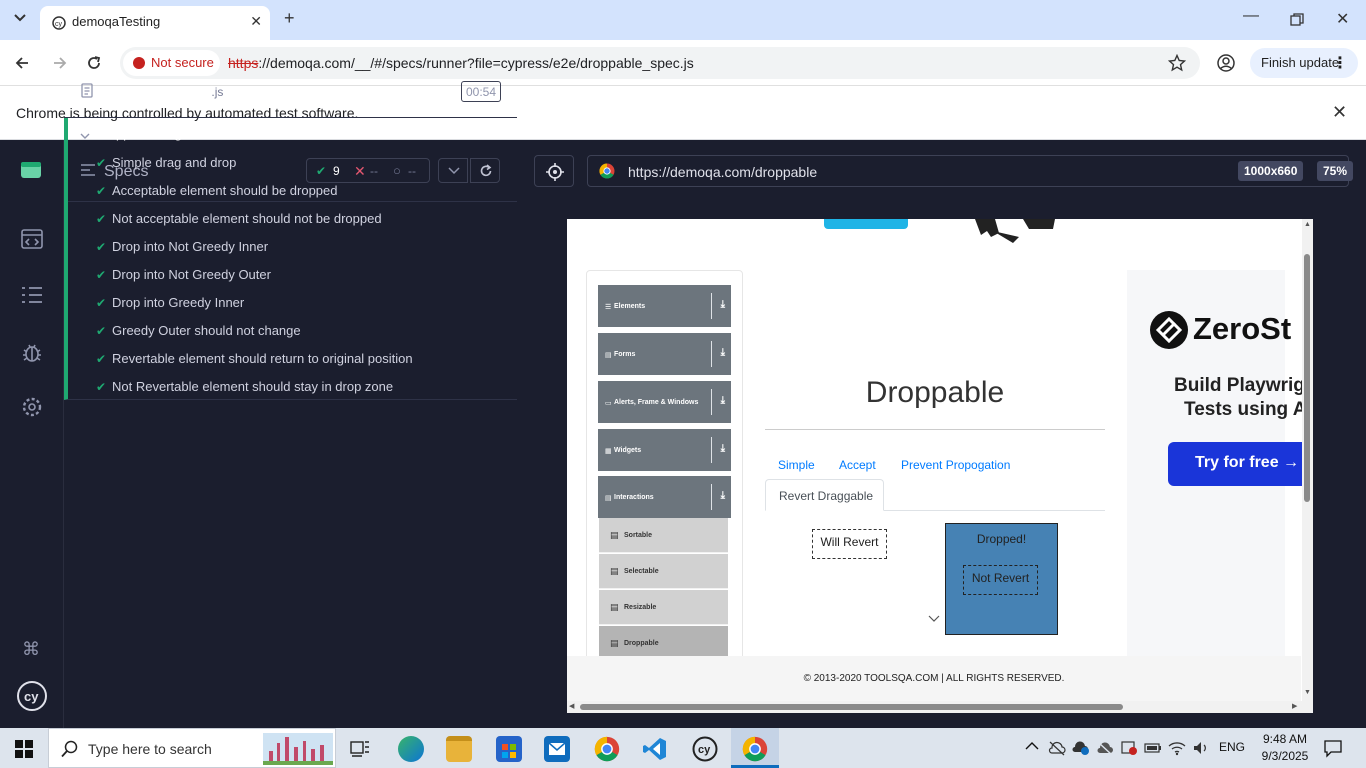  What do you see at coordinates (158, 91) in the screenshot?
I see `spec-file-basename: droppable_spec` at bounding box center [158, 91].